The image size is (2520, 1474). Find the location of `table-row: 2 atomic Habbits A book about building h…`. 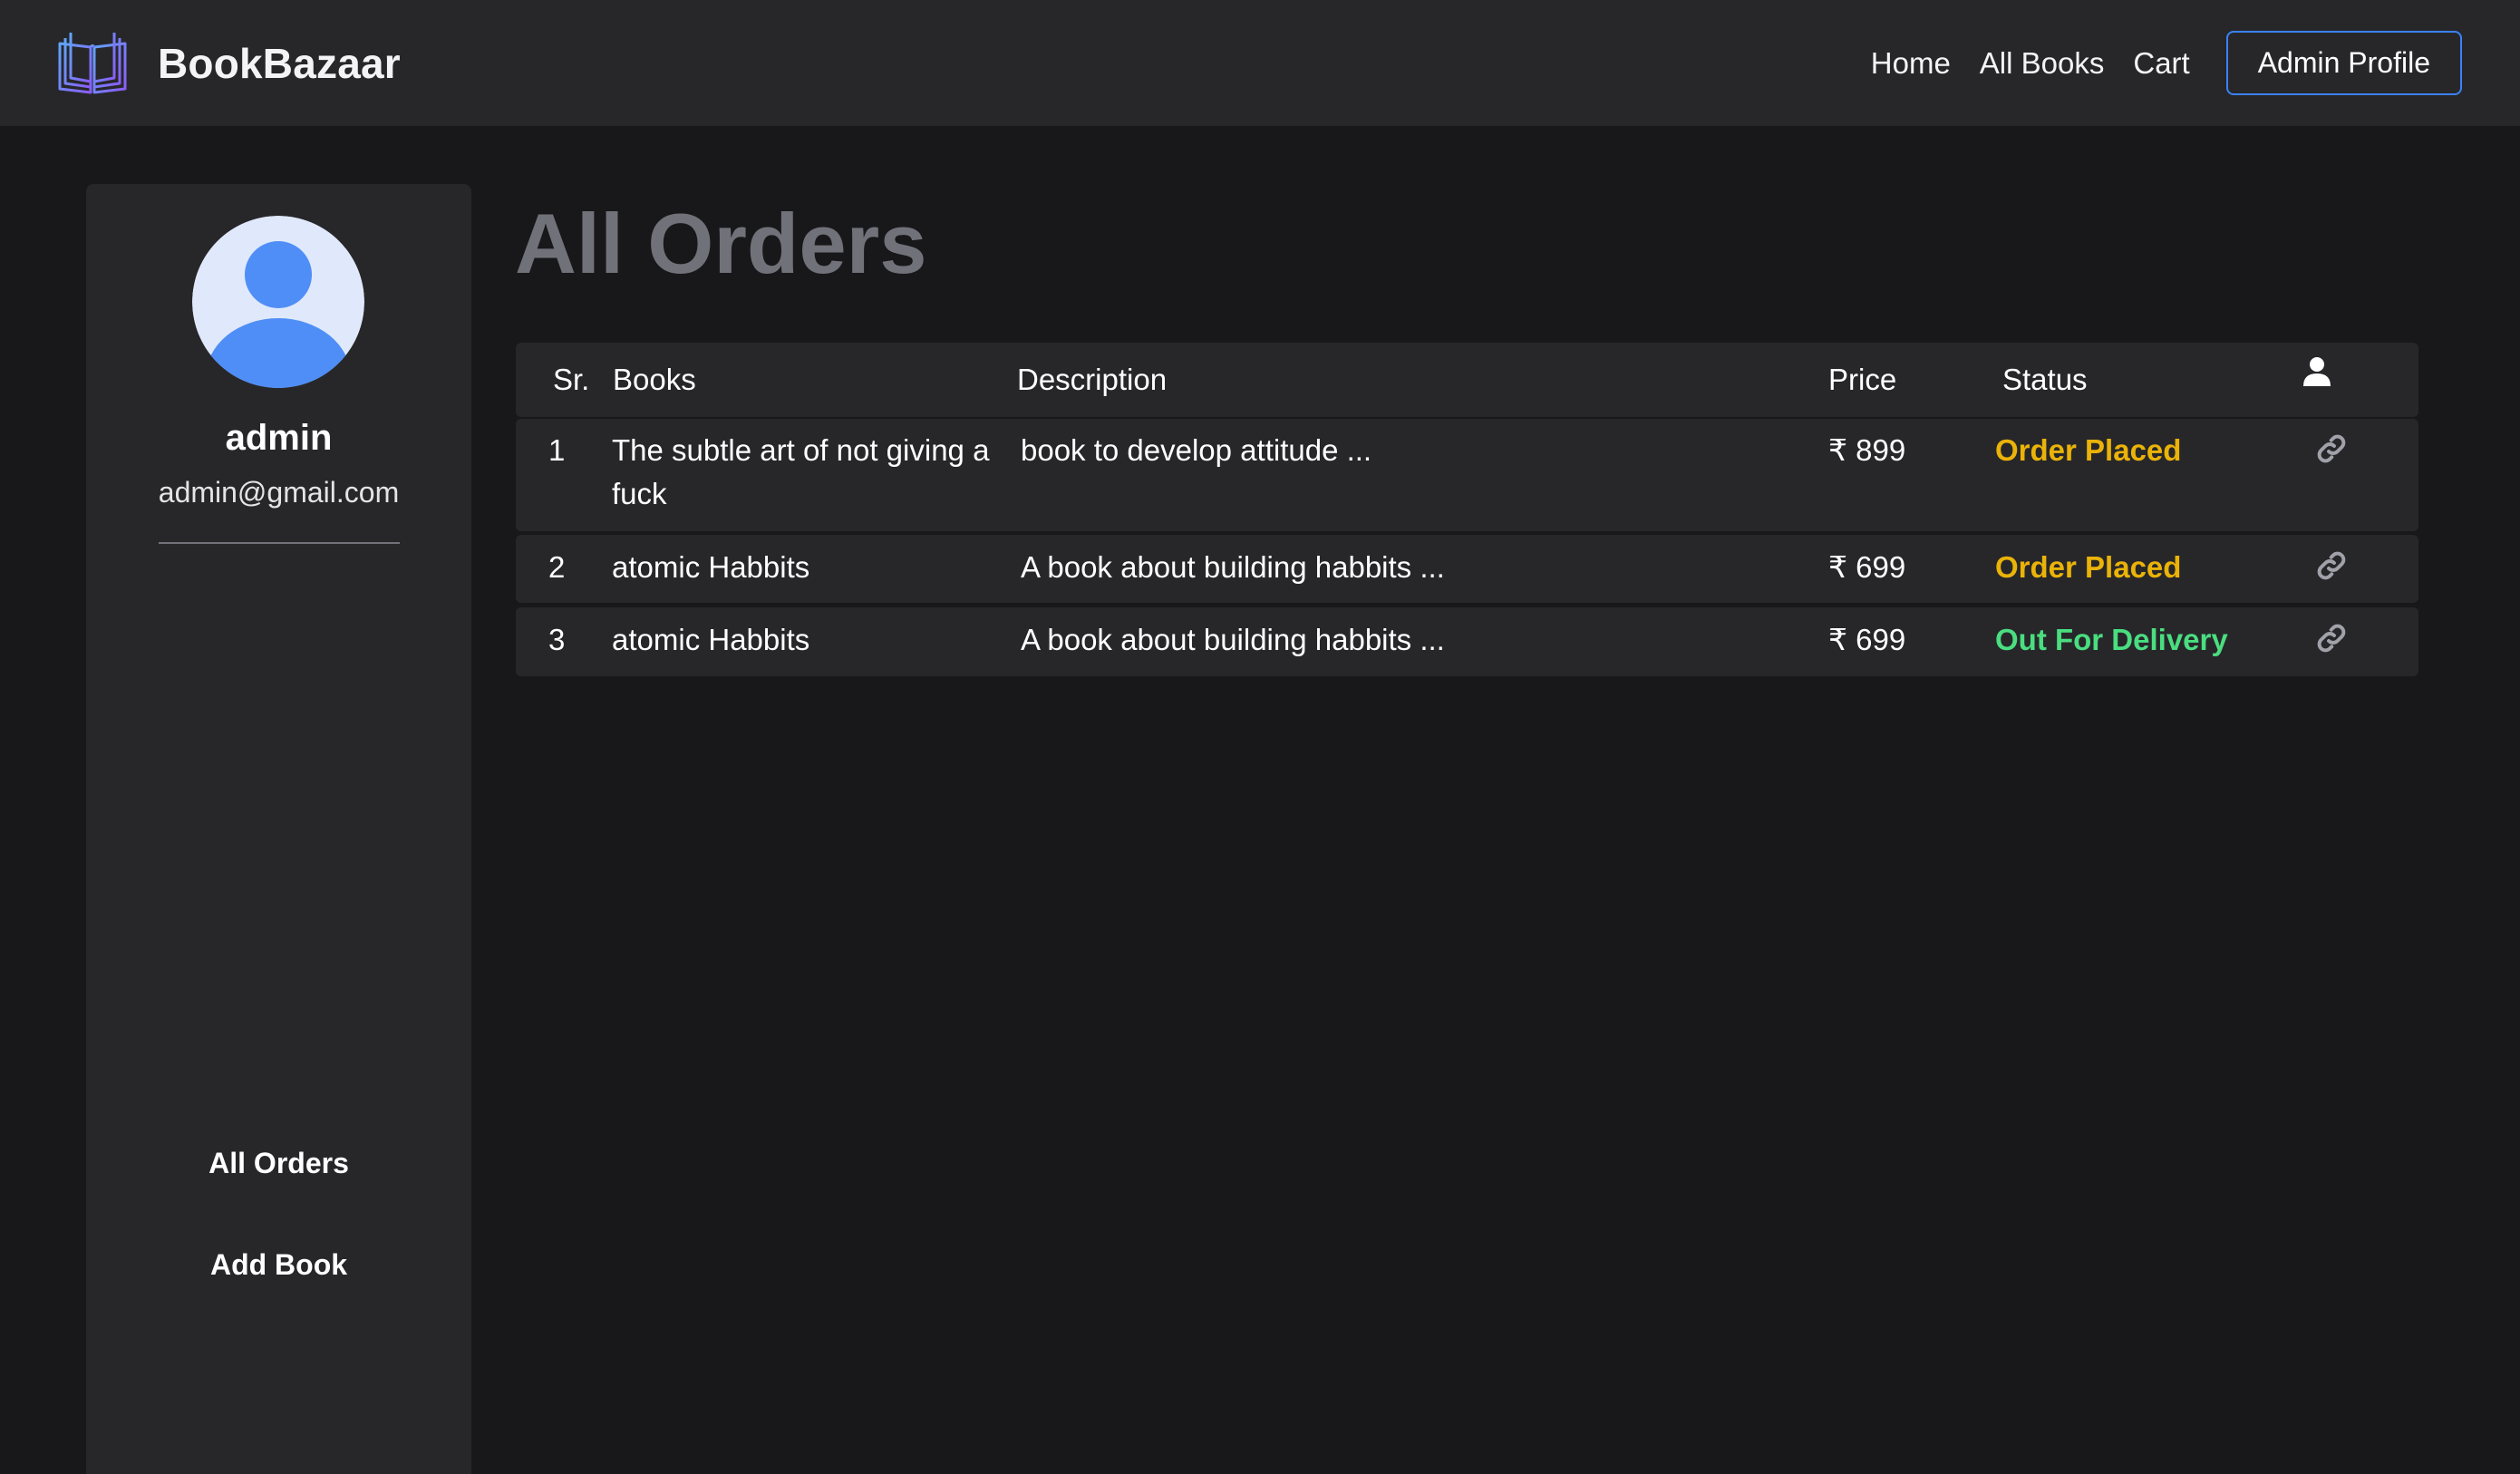

table-row: 2 atomic Habbits A book about building h… is located at coordinates (1467, 569).